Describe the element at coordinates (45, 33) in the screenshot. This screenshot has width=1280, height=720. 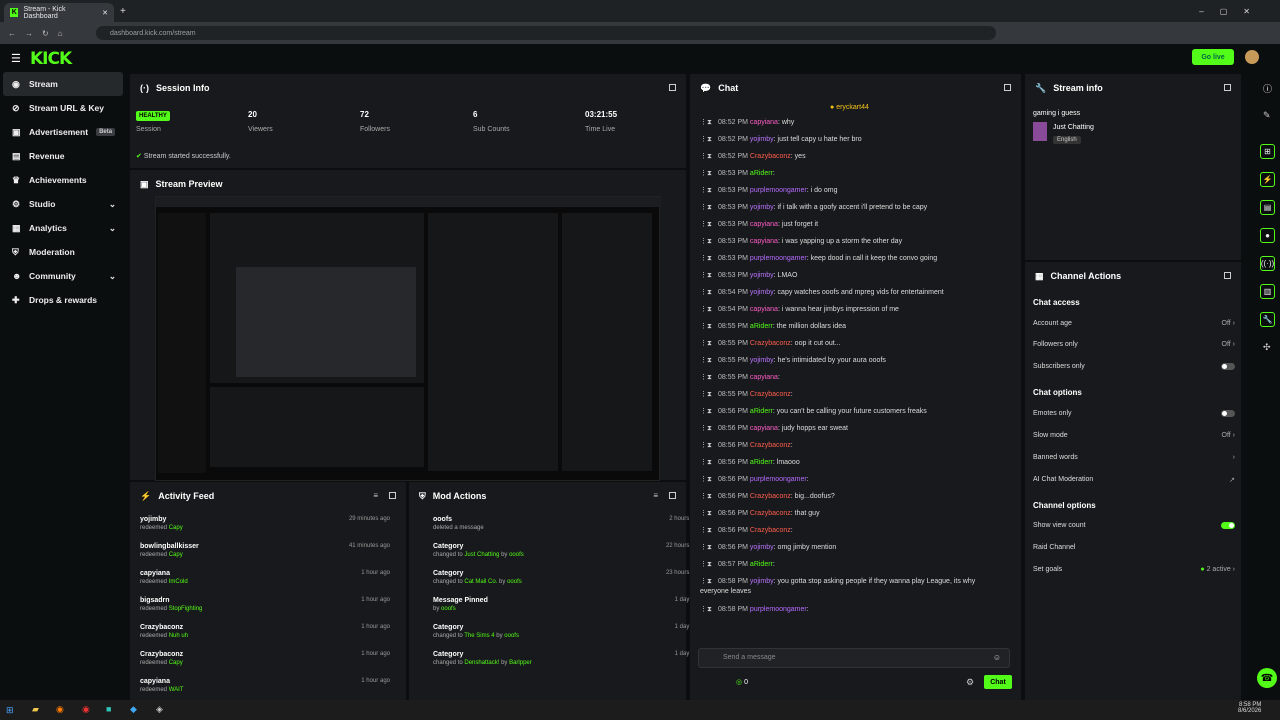
I see `reload-icon: ↻` at that location.